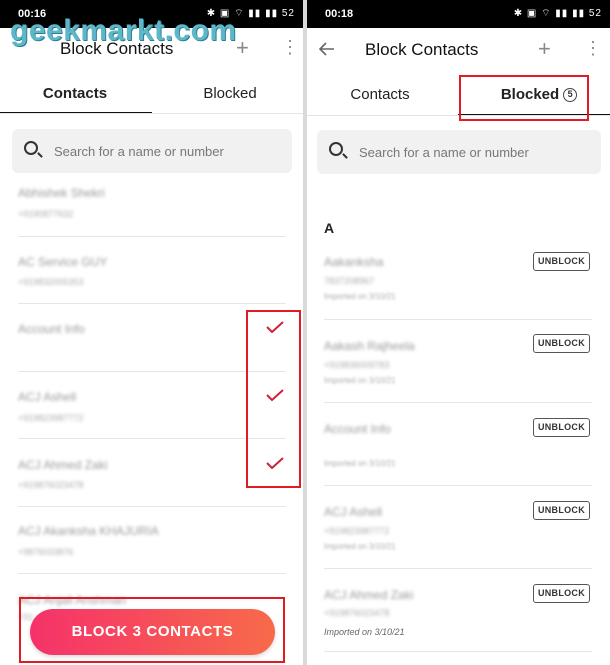 The width and height of the screenshot is (610, 665). I want to click on back-arrow-icon, so click(327, 49).